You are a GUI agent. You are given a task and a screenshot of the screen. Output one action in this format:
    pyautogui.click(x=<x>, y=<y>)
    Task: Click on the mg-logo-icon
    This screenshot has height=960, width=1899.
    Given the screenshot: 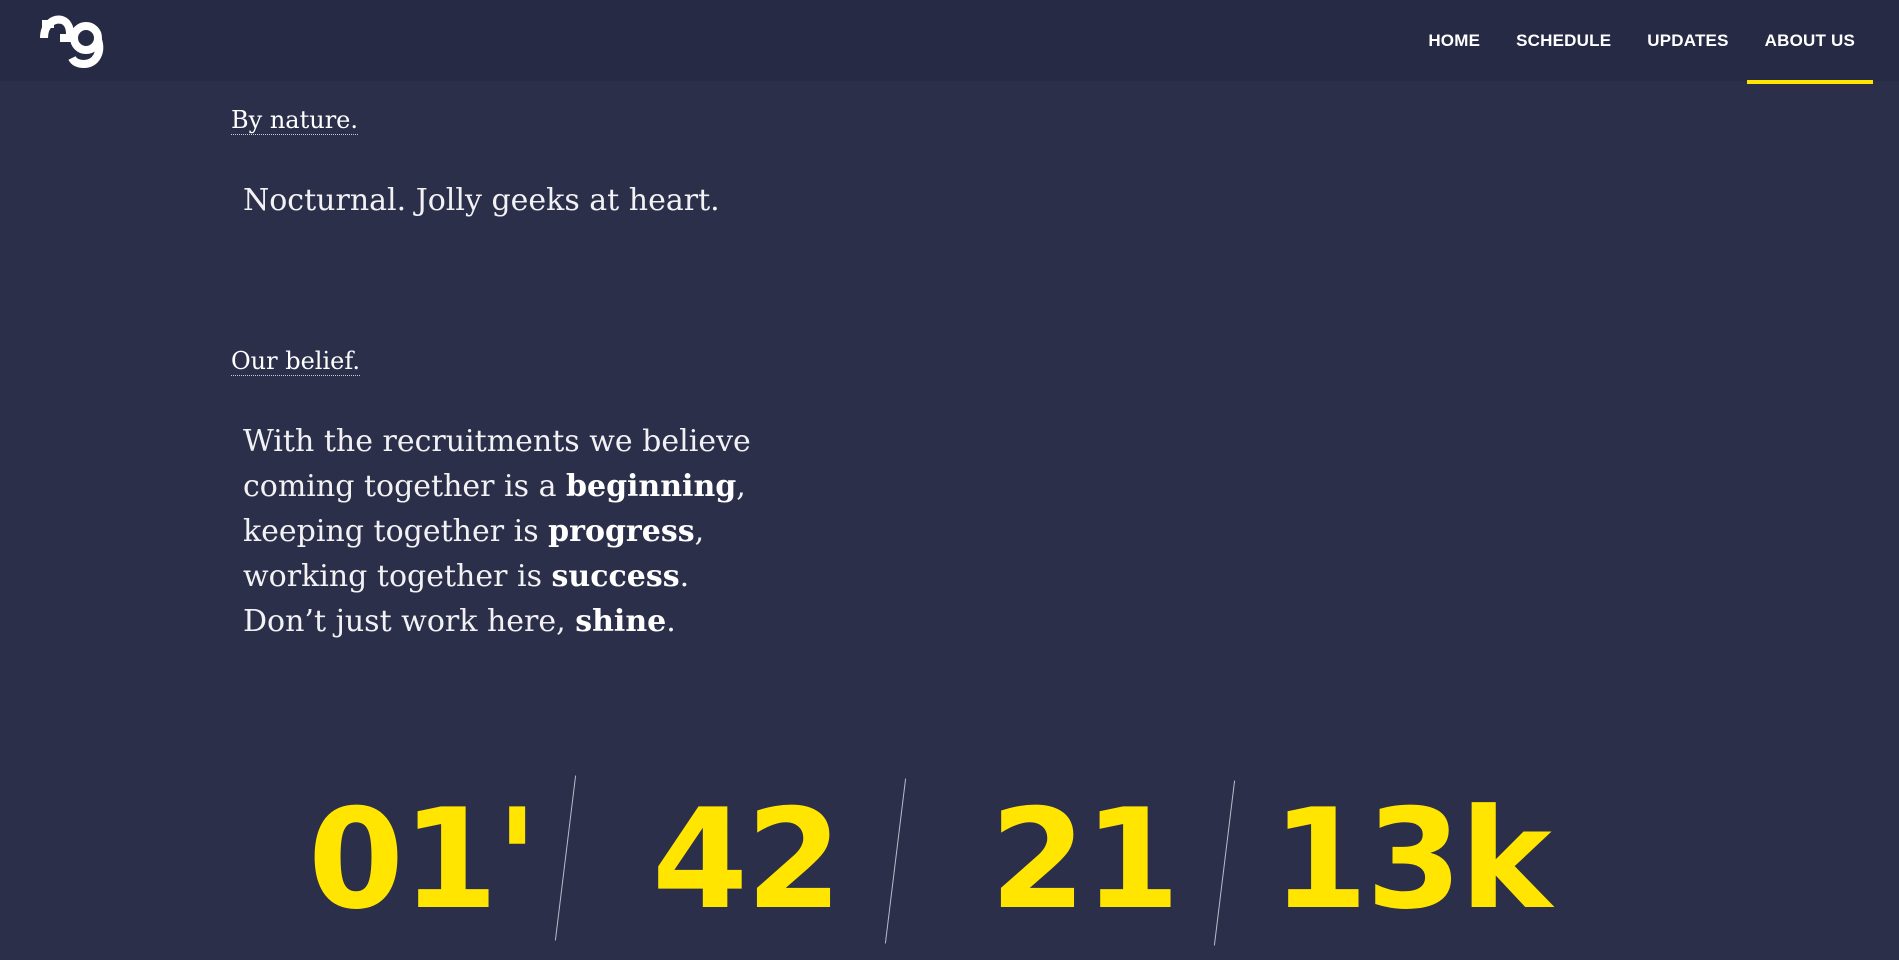 What is the action you would take?
    pyautogui.click(x=74, y=42)
    